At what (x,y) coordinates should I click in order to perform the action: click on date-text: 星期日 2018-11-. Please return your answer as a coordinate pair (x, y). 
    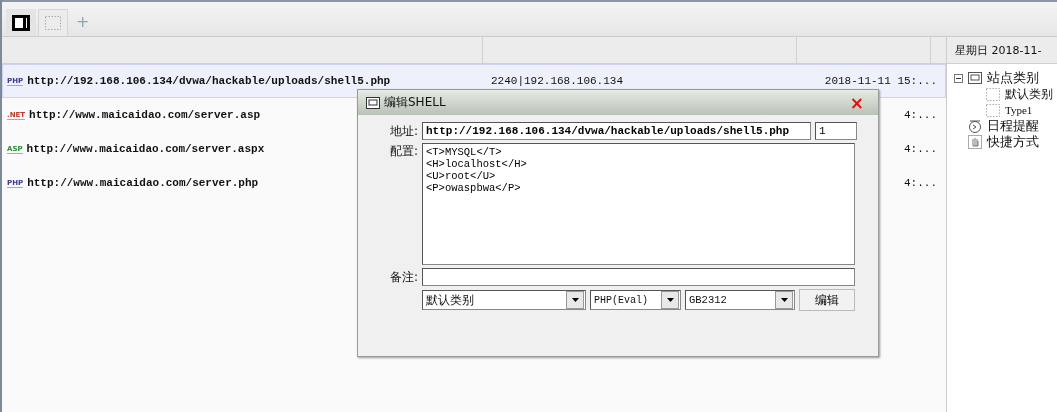
    Looking at the image, I should click on (998, 50).